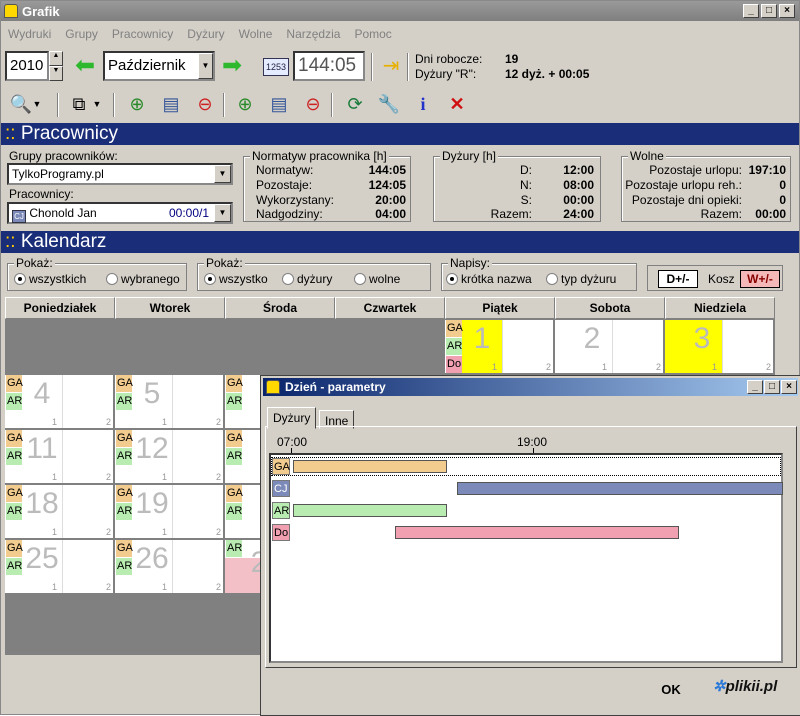 The height and width of the screenshot is (716, 800). Describe the element at coordinates (85, 66) in the screenshot. I see `prev-month-arrow-icon: ⬅` at that location.